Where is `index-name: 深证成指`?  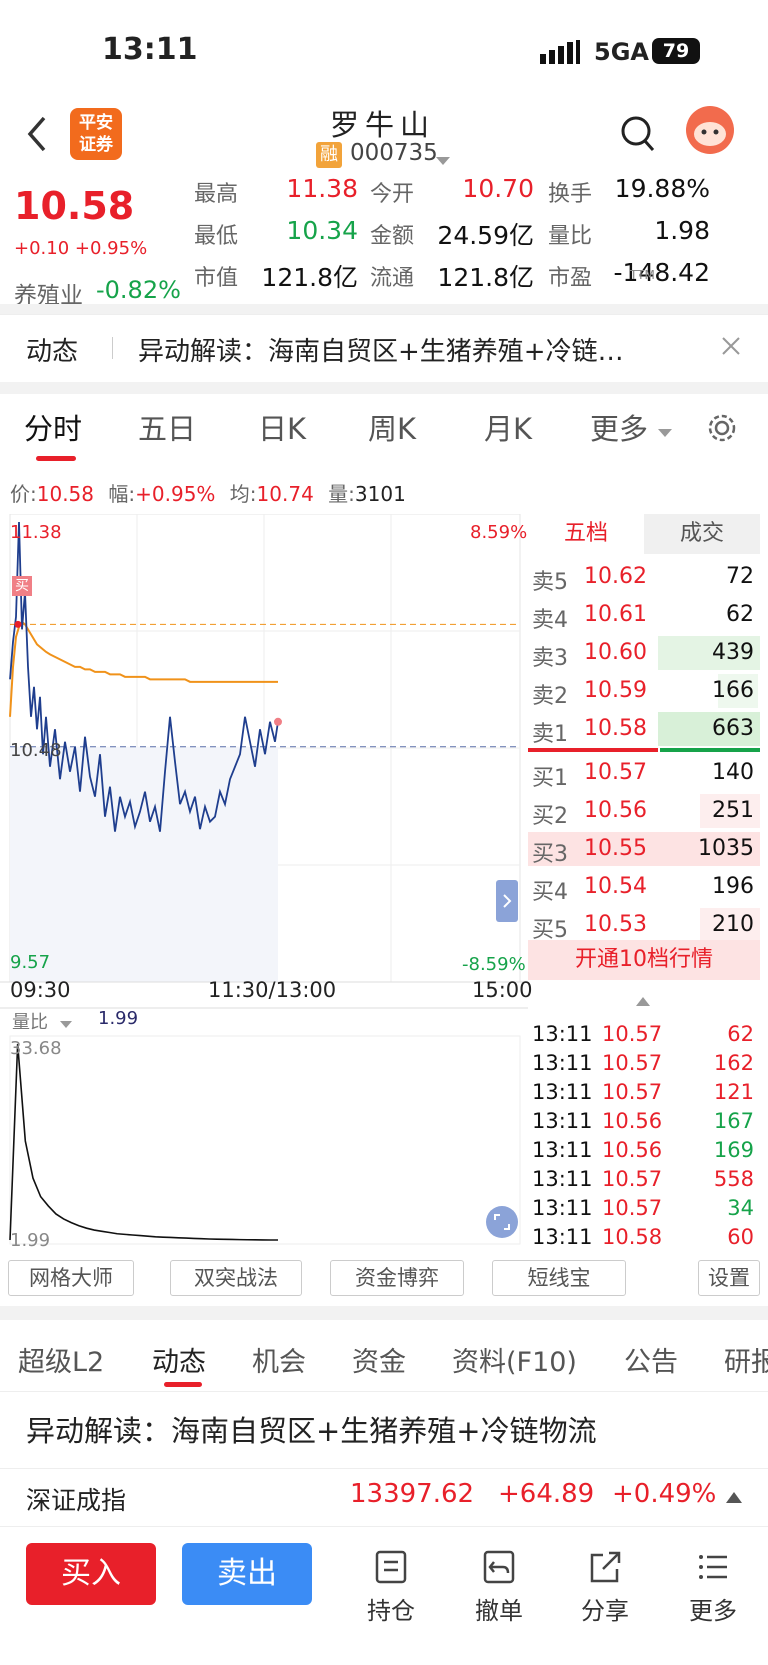
index-name: 深证成指 is located at coordinates (76, 1500).